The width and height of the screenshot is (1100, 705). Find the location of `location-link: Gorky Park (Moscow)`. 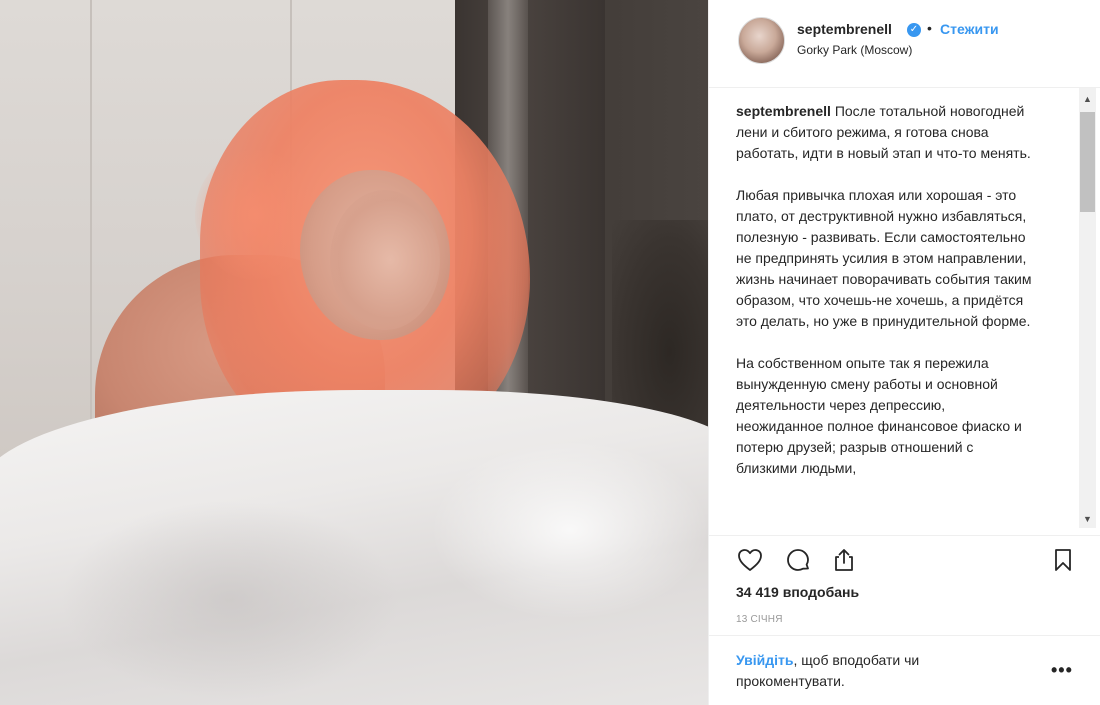

location-link: Gorky Park (Moscow) is located at coordinates (854, 50).